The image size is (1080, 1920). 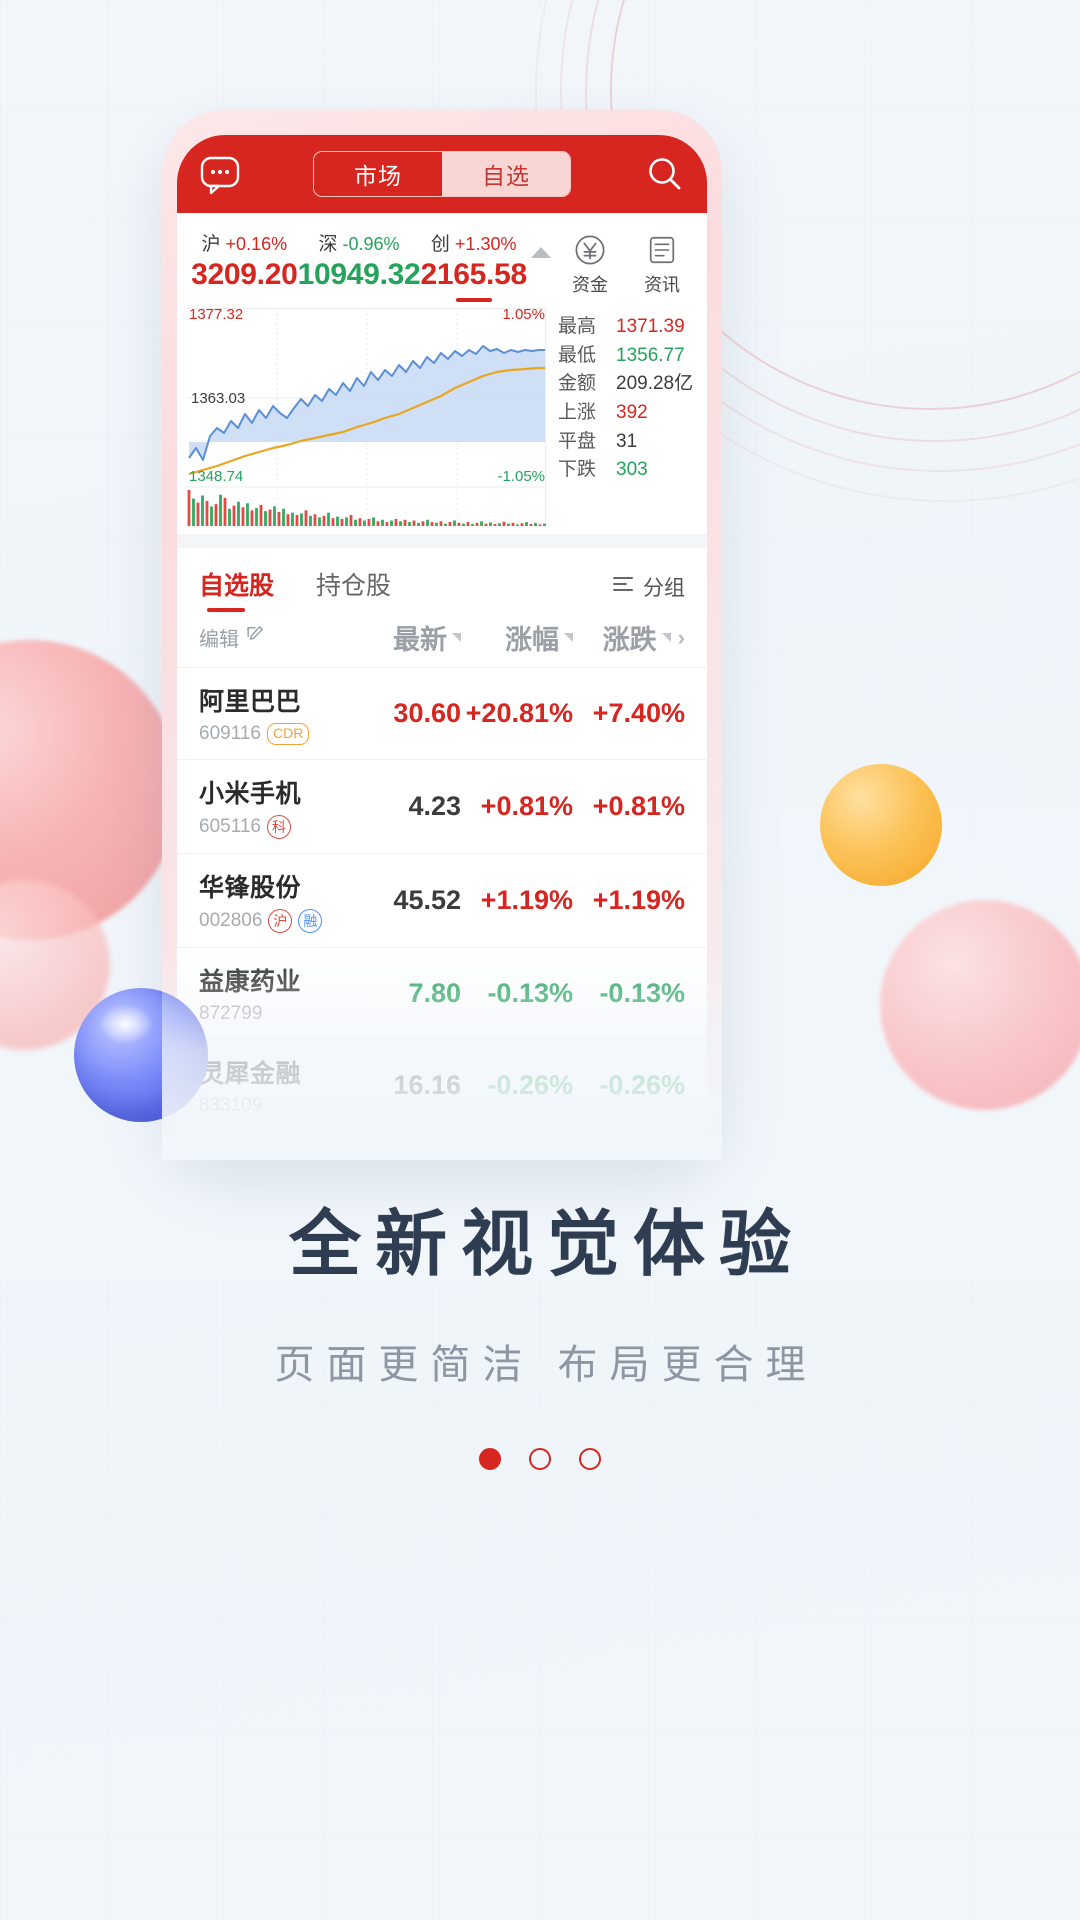 I want to click on section-divider, so click(x=442, y=541).